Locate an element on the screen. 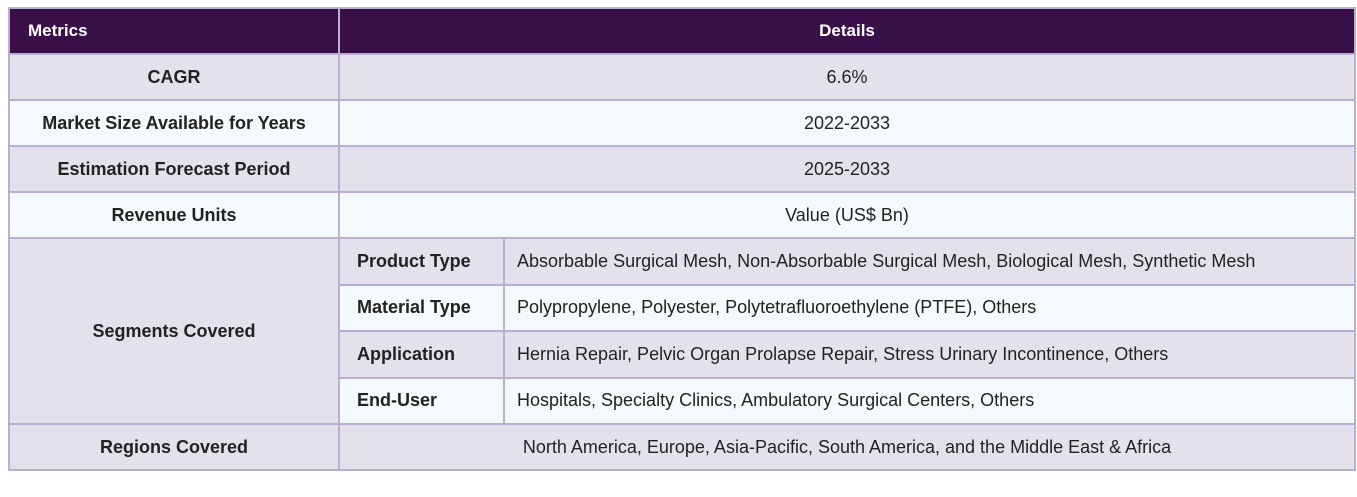 This screenshot has width=1357, height=497. value-cell: 2022-2033 is located at coordinates (847, 123).